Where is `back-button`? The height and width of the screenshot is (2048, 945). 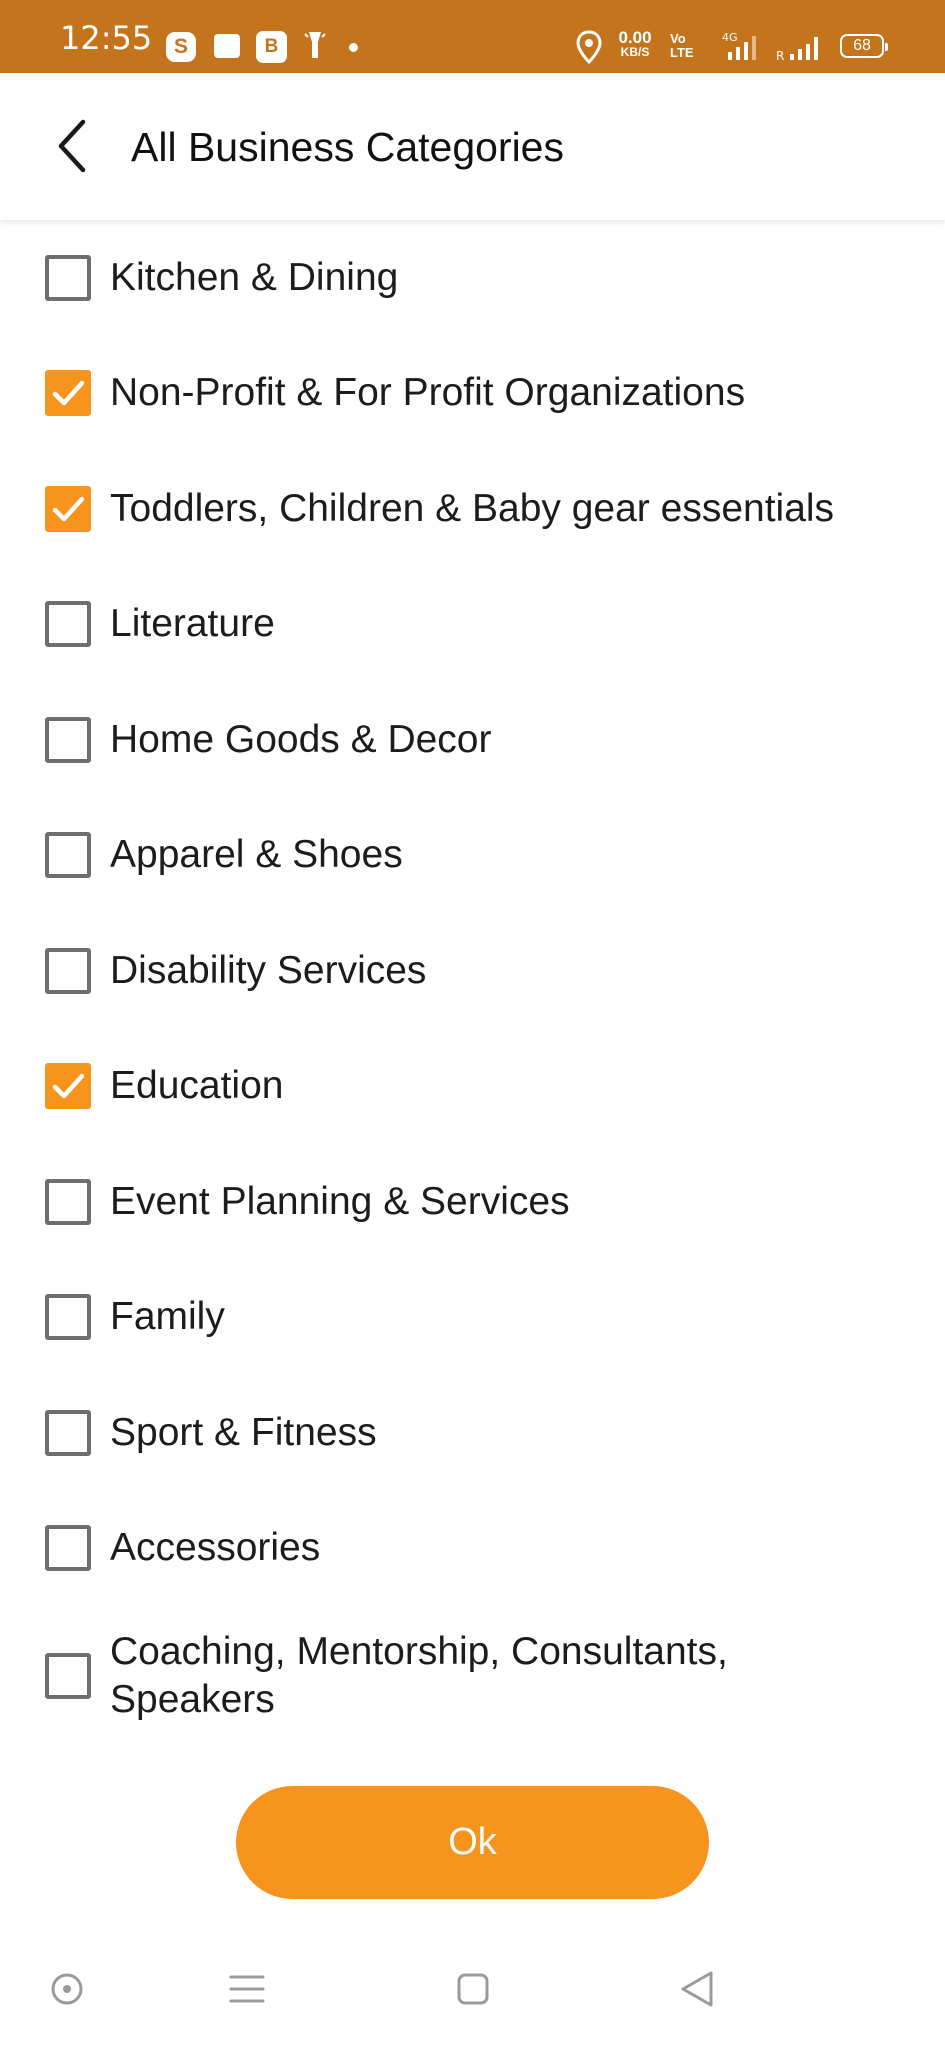
back-button is located at coordinates (73, 146).